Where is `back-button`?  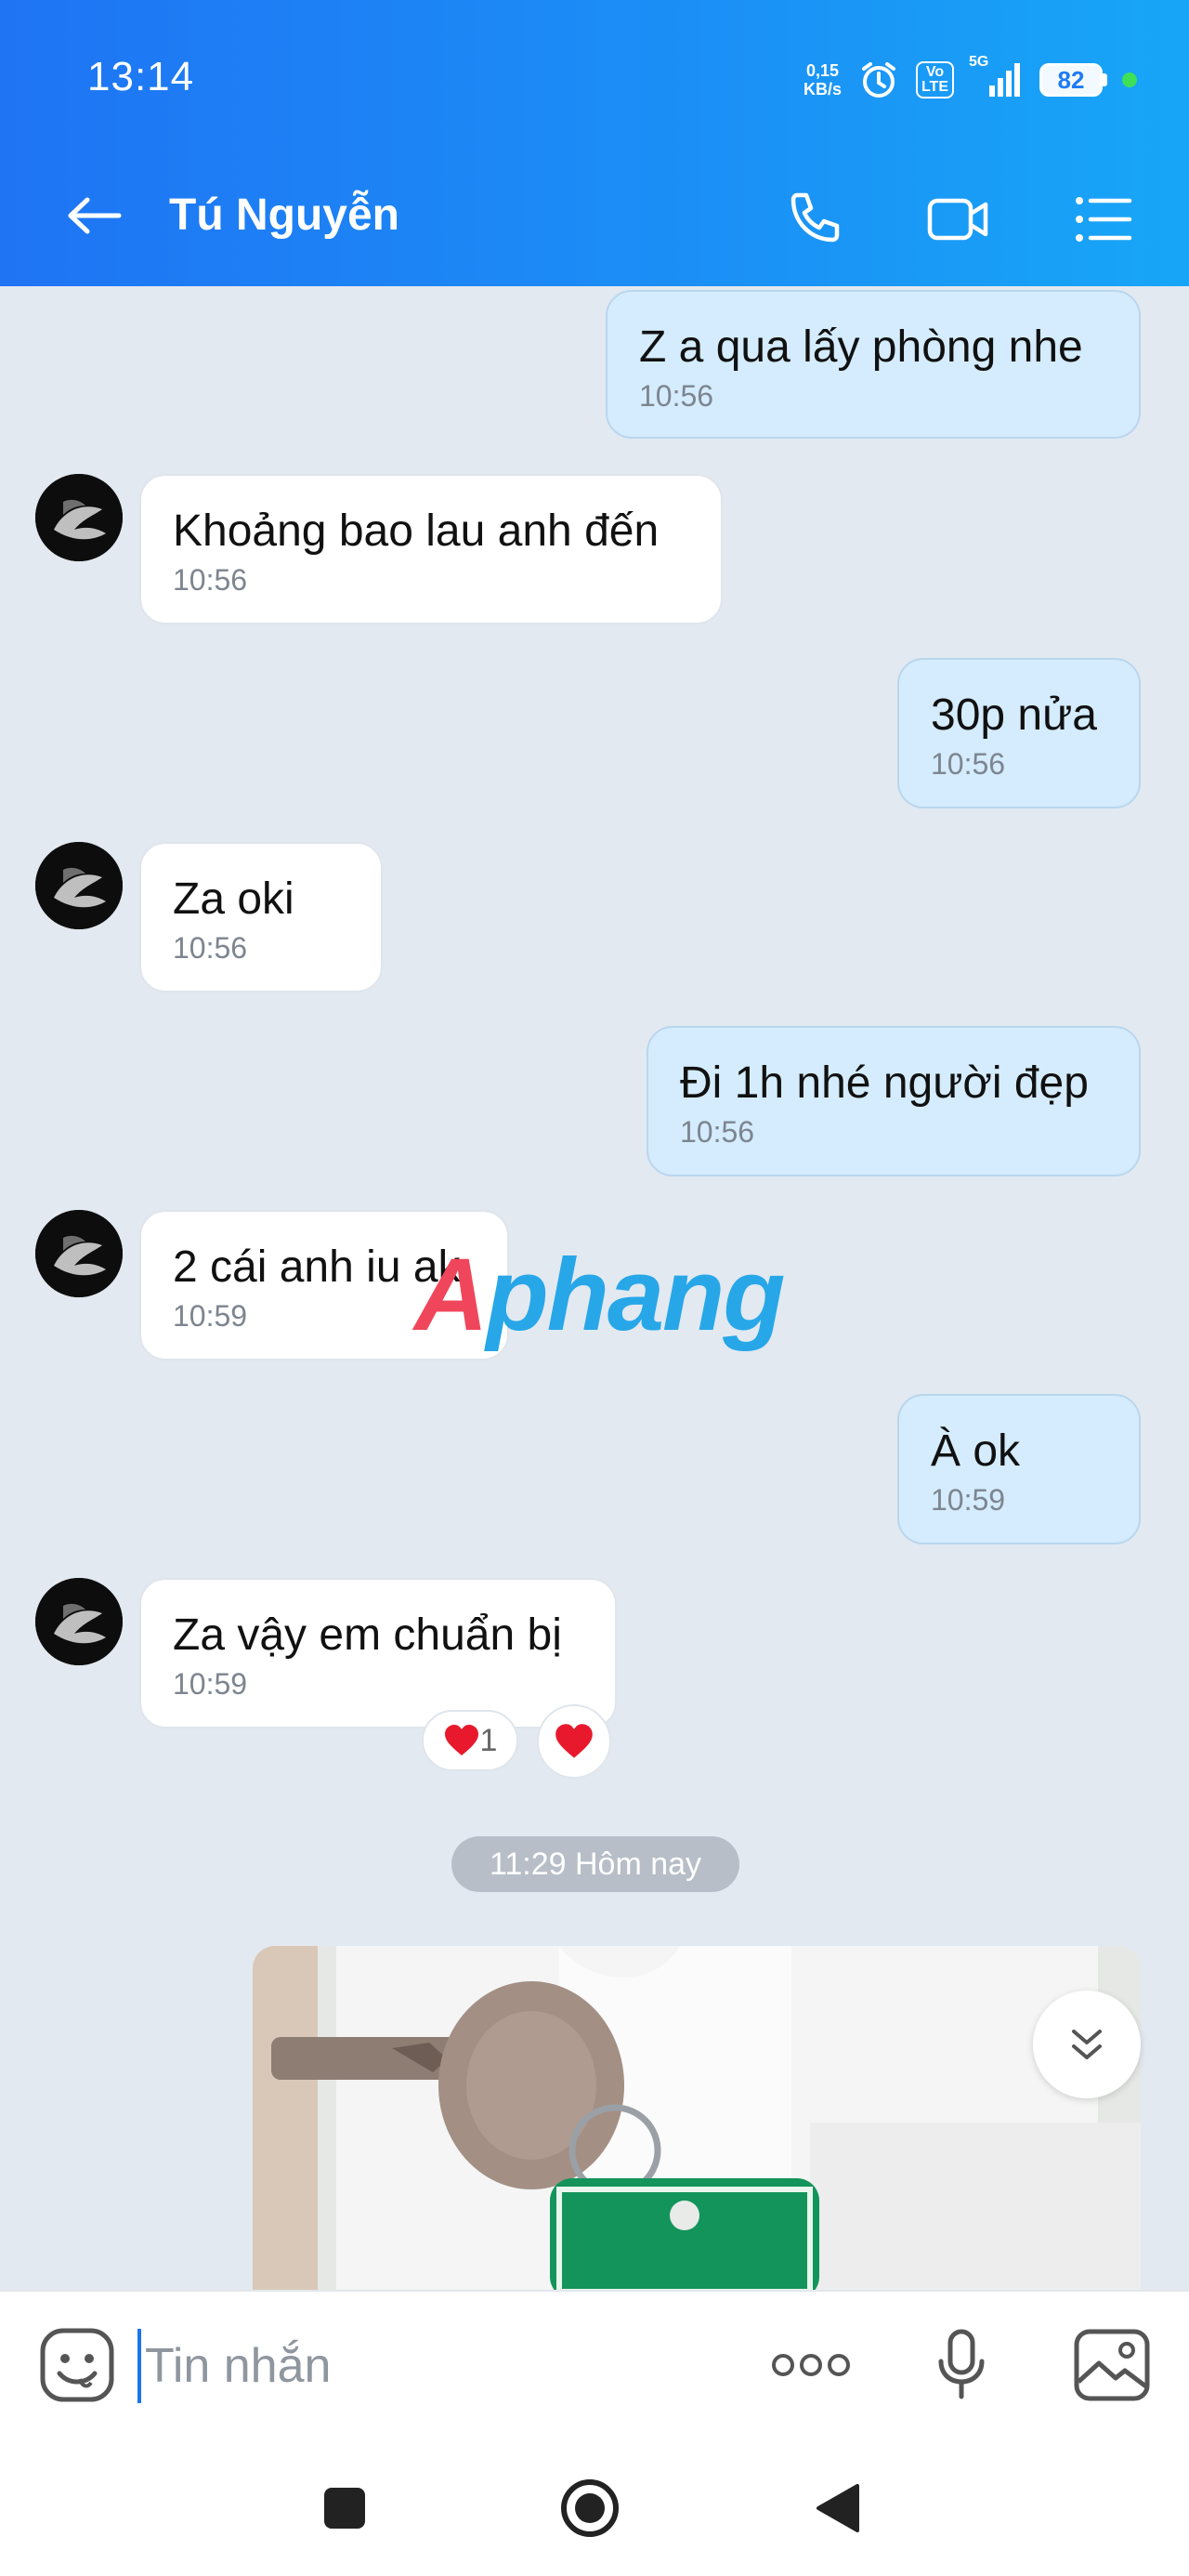 back-button is located at coordinates (94, 215).